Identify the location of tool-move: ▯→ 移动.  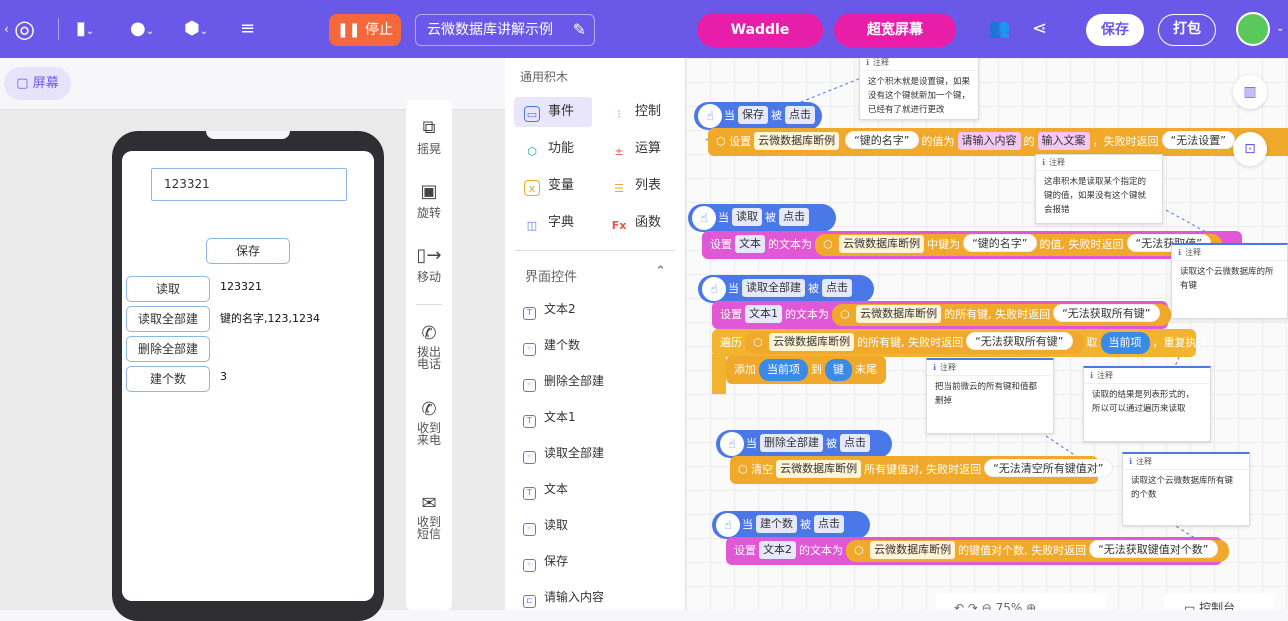
(429, 264).